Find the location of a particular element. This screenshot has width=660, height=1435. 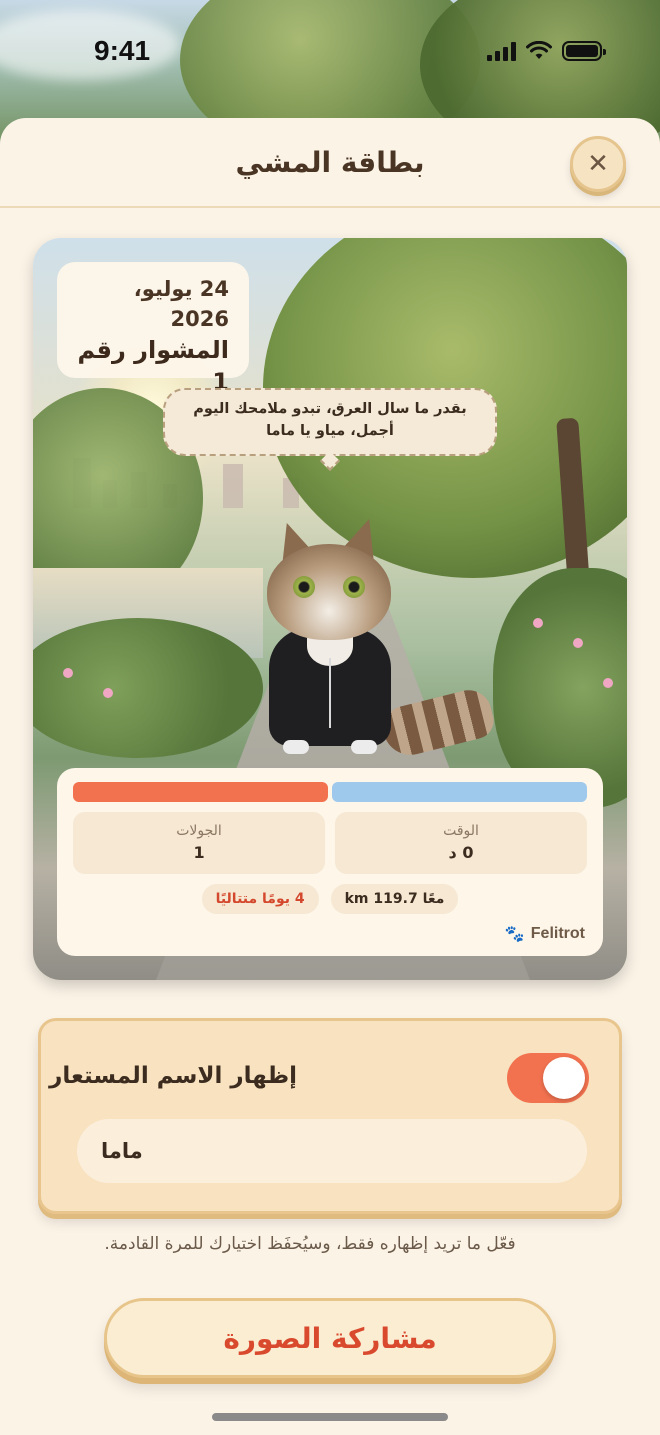

status-icons is located at coordinates (546, 51).